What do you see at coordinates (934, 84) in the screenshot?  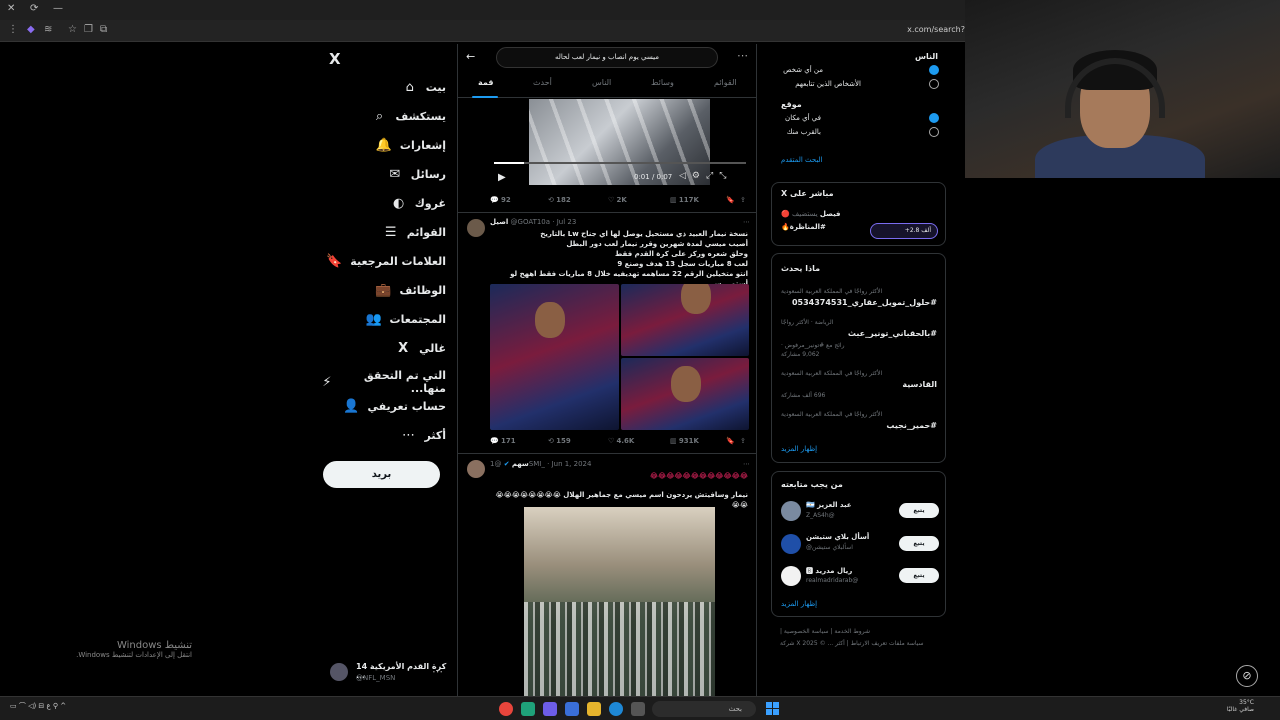 I see `radio-following` at bounding box center [934, 84].